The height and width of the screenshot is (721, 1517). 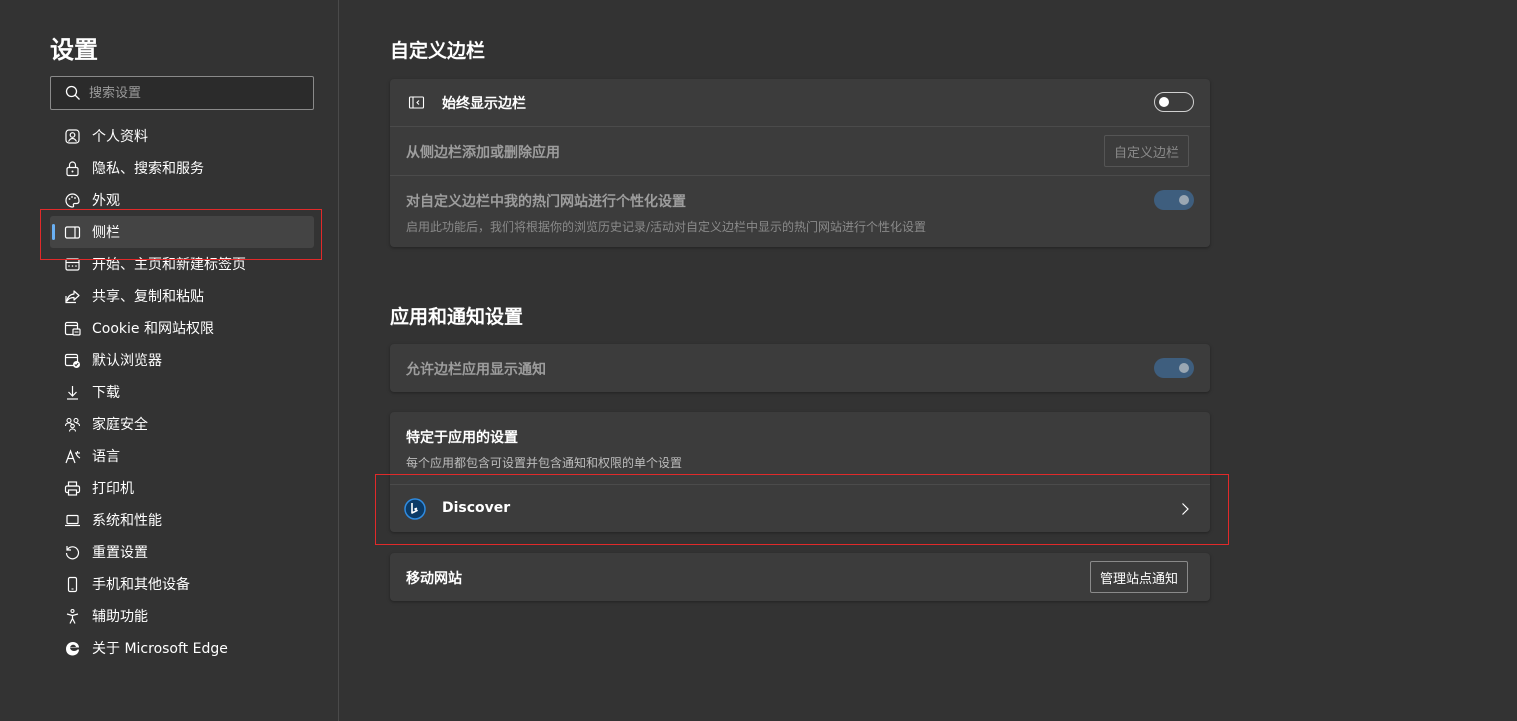 What do you see at coordinates (72, 392) in the screenshot?
I see `download-icon` at bounding box center [72, 392].